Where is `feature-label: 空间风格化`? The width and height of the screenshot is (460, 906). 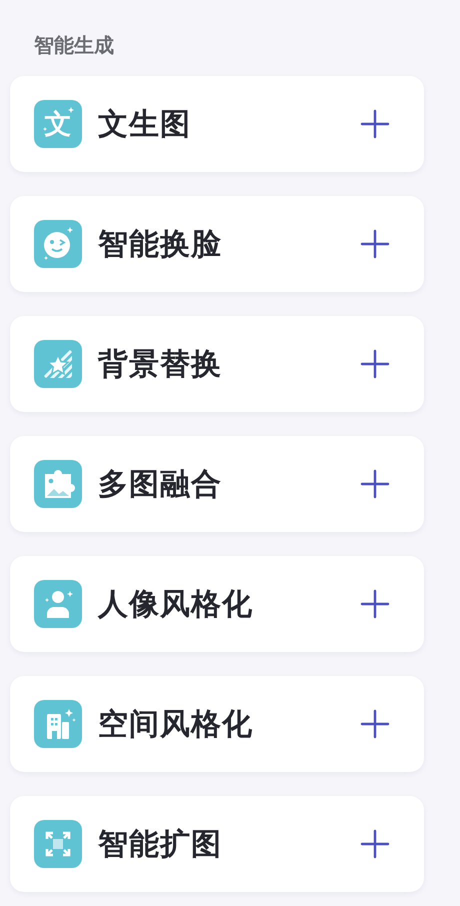
feature-label: 空间风格化 is located at coordinates (176, 725).